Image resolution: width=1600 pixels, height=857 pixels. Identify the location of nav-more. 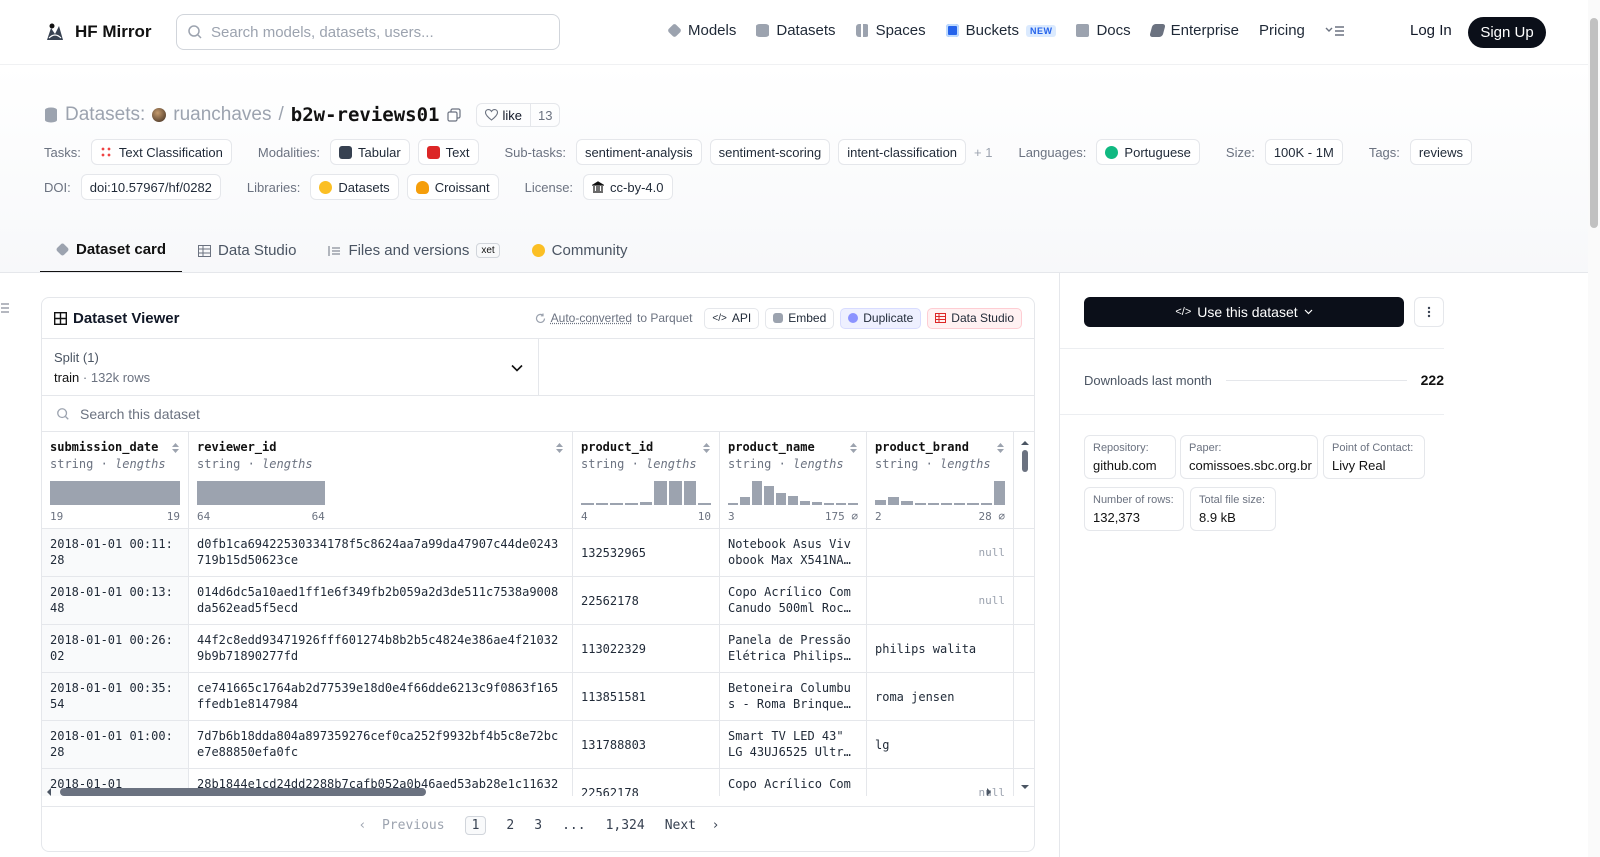
(1335, 31).